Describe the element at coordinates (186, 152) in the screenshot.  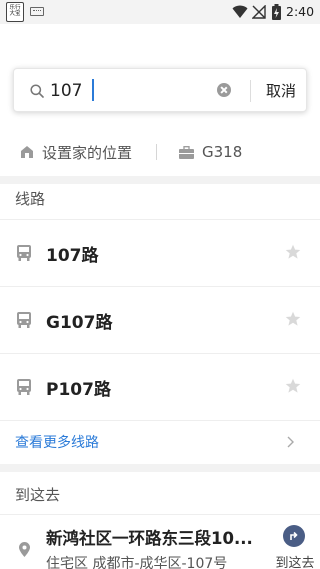
I see `briefcase-icon` at that location.